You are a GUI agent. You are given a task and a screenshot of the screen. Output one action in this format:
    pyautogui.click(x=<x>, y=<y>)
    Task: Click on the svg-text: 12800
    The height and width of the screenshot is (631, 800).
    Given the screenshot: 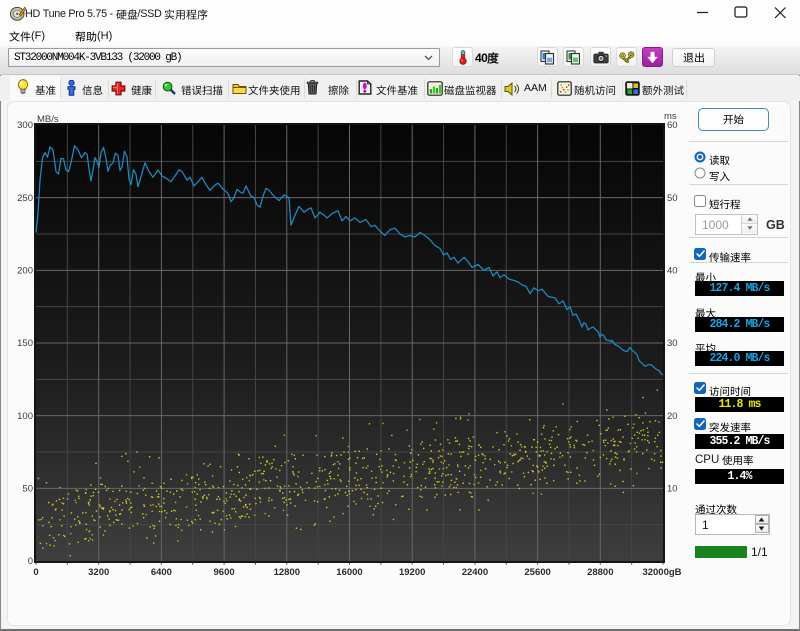 What is the action you would take?
    pyautogui.click(x=287, y=572)
    